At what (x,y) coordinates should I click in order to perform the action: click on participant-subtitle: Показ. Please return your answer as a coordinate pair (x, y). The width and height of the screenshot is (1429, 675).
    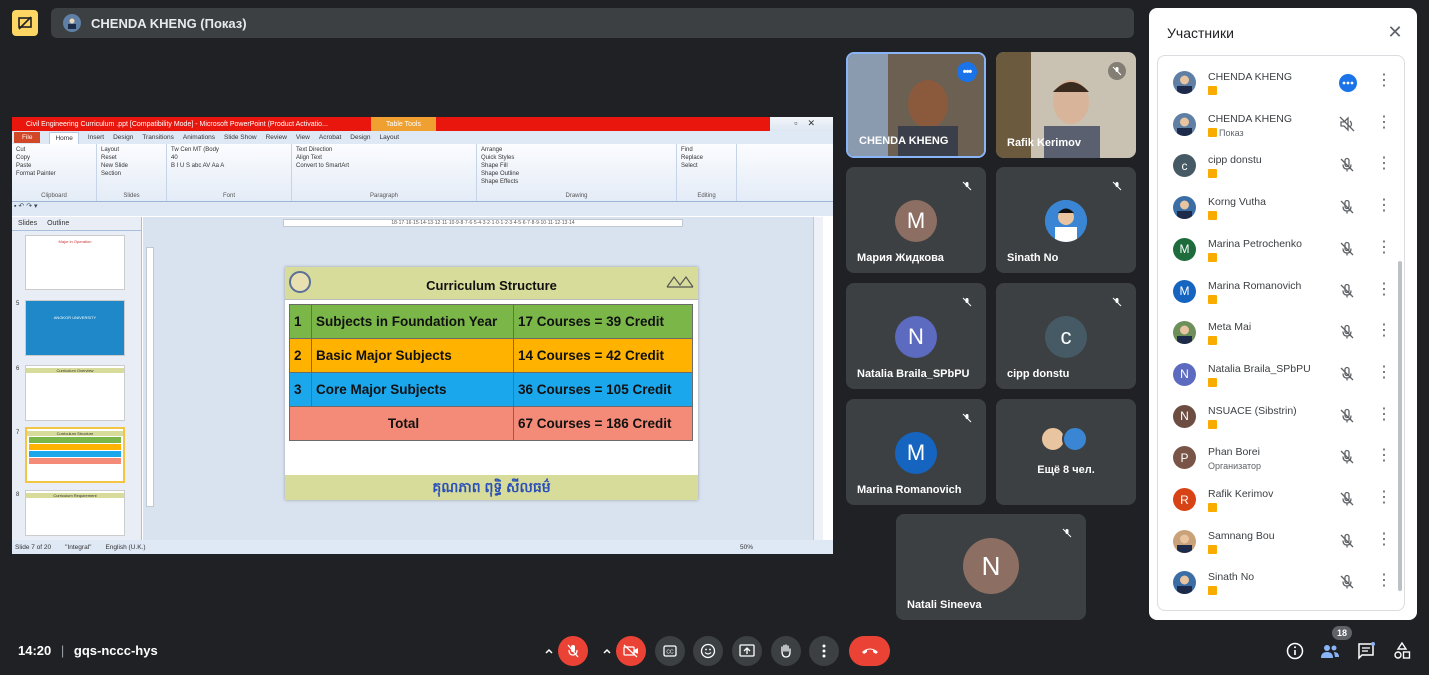
    Looking at the image, I should click on (1226, 133).